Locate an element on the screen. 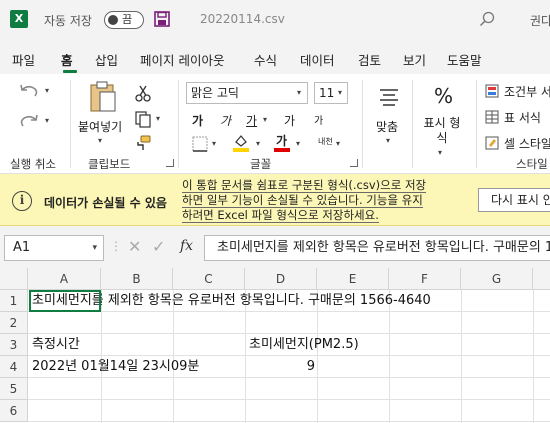 This screenshot has width=550, height=423. active-tab-indicator is located at coordinates (70, 71).